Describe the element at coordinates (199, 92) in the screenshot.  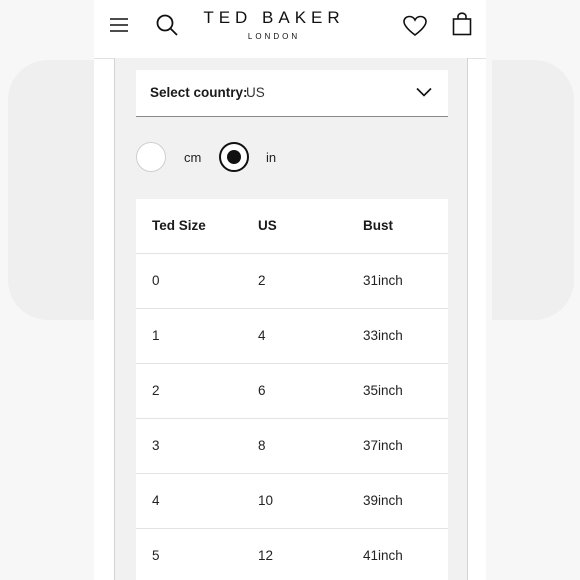
I see `country-select-label: Select country:` at that location.